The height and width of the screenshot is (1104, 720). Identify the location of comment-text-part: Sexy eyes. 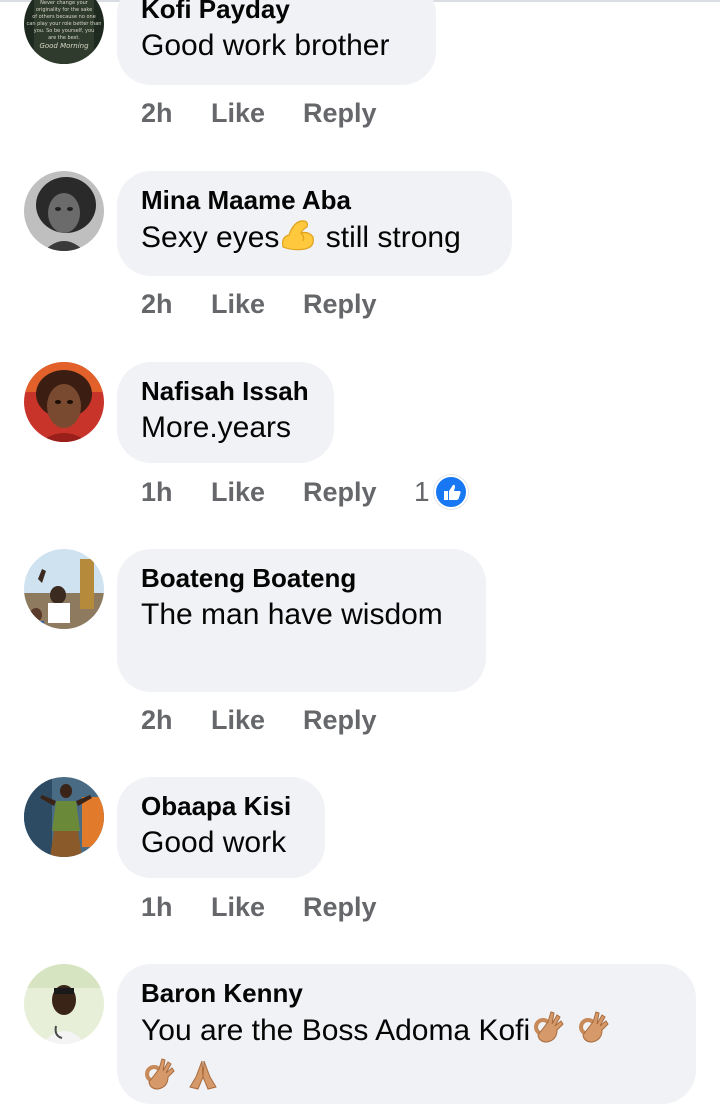
(210, 237).